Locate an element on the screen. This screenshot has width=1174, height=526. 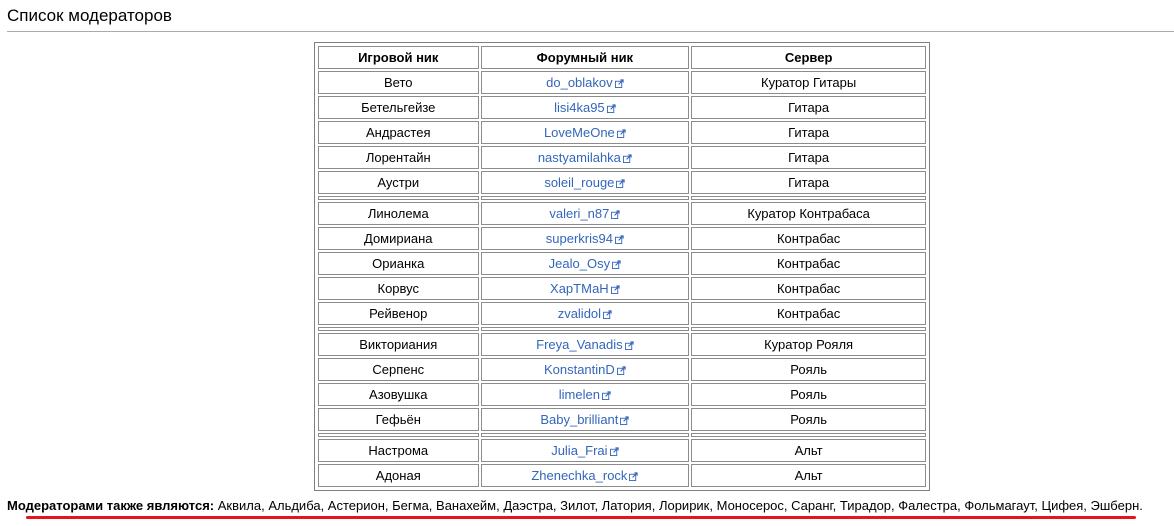
forum-profile-link: Baby_brilliant is located at coordinates (585, 419).